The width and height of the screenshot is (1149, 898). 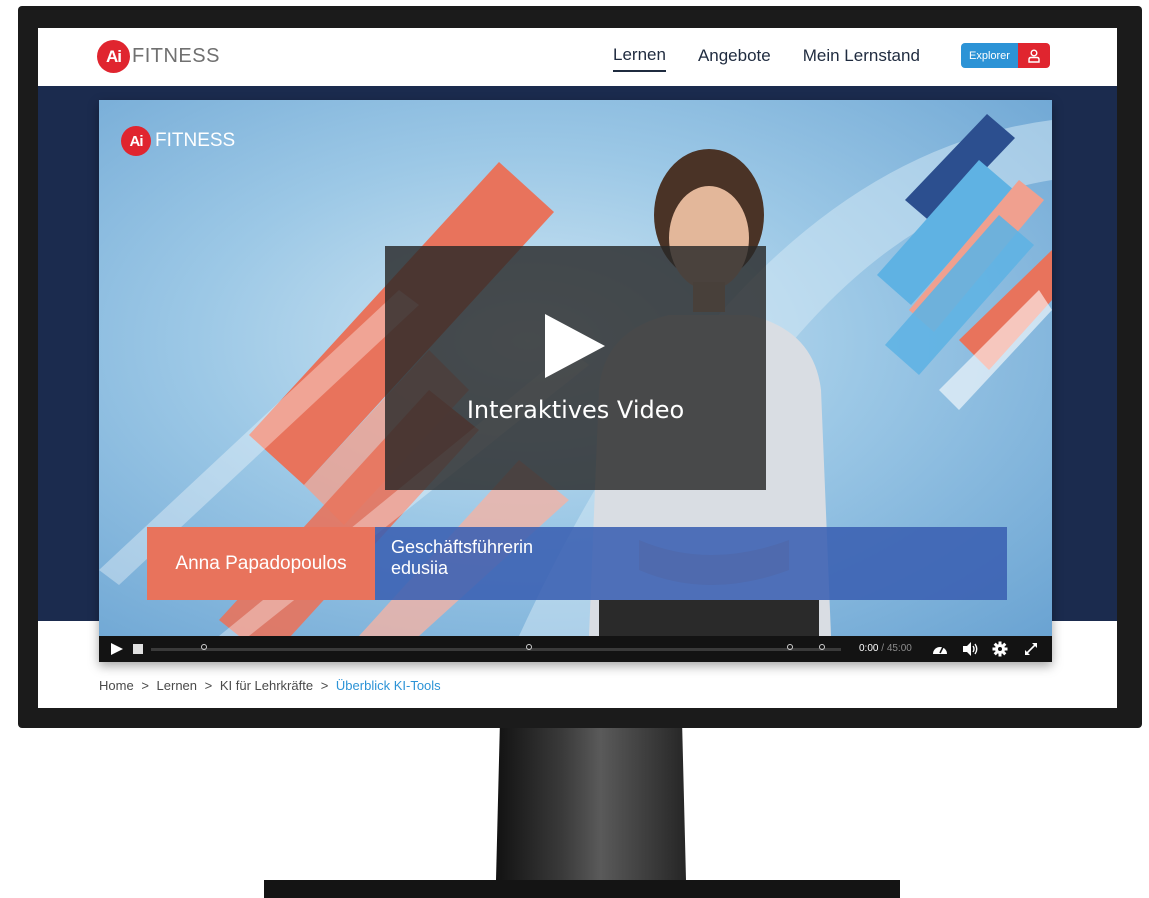 What do you see at coordinates (116, 685) in the screenshot?
I see `breadcrumb-home: Home` at bounding box center [116, 685].